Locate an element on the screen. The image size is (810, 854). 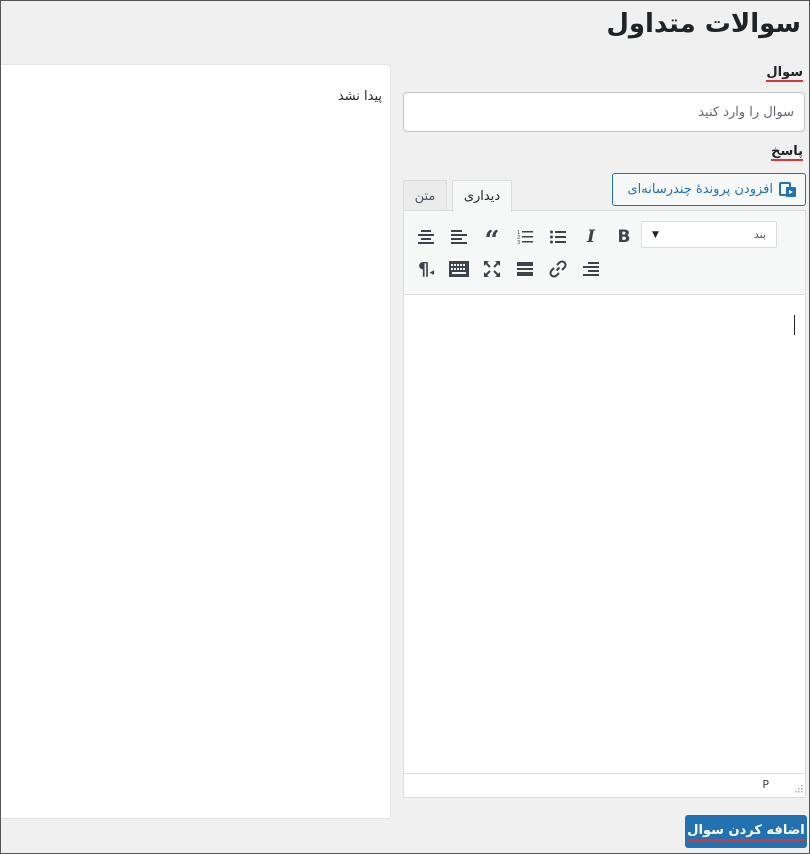
more-tag-button is located at coordinates (525, 269).